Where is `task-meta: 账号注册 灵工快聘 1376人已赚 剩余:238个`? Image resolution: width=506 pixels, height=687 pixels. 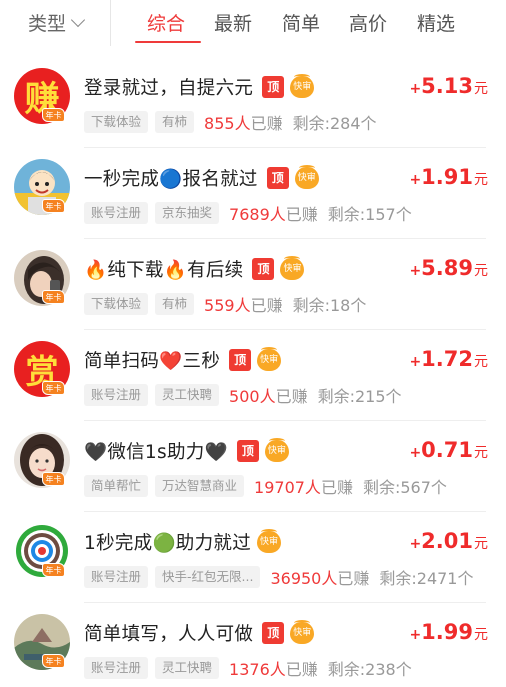 task-meta: 账号注册 灵工快聘 1376人已赚 剩余:238个 is located at coordinates (288, 668).